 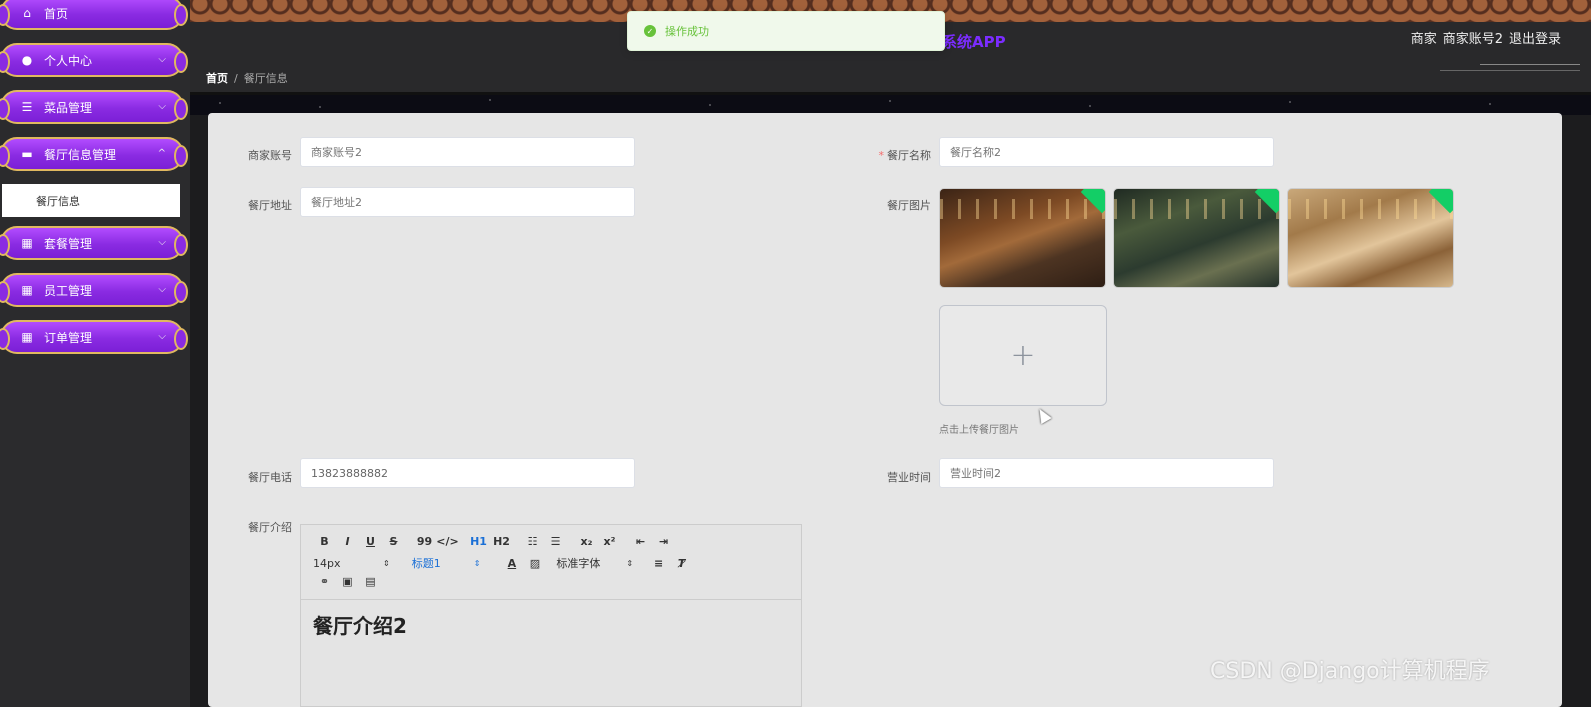 I want to click on breadcrumb-home: 首页, so click(x=217, y=78).